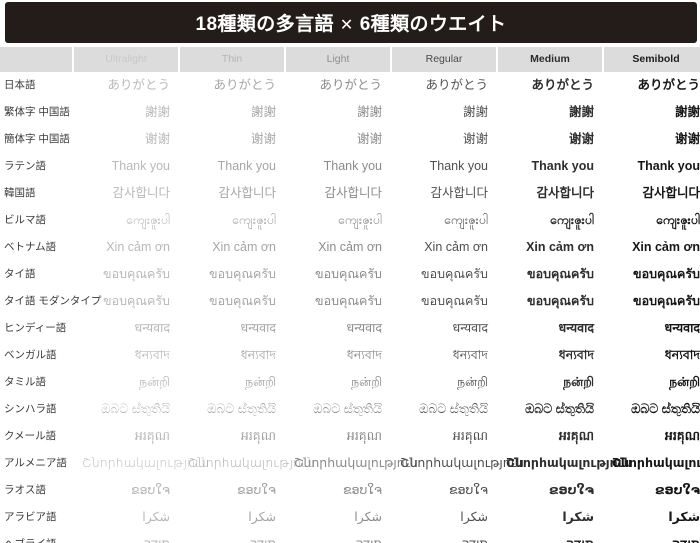 This screenshot has height=543, width=700. What do you see at coordinates (25, 220) in the screenshot?
I see `language-label: ビルマ語` at bounding box center [25, 220].